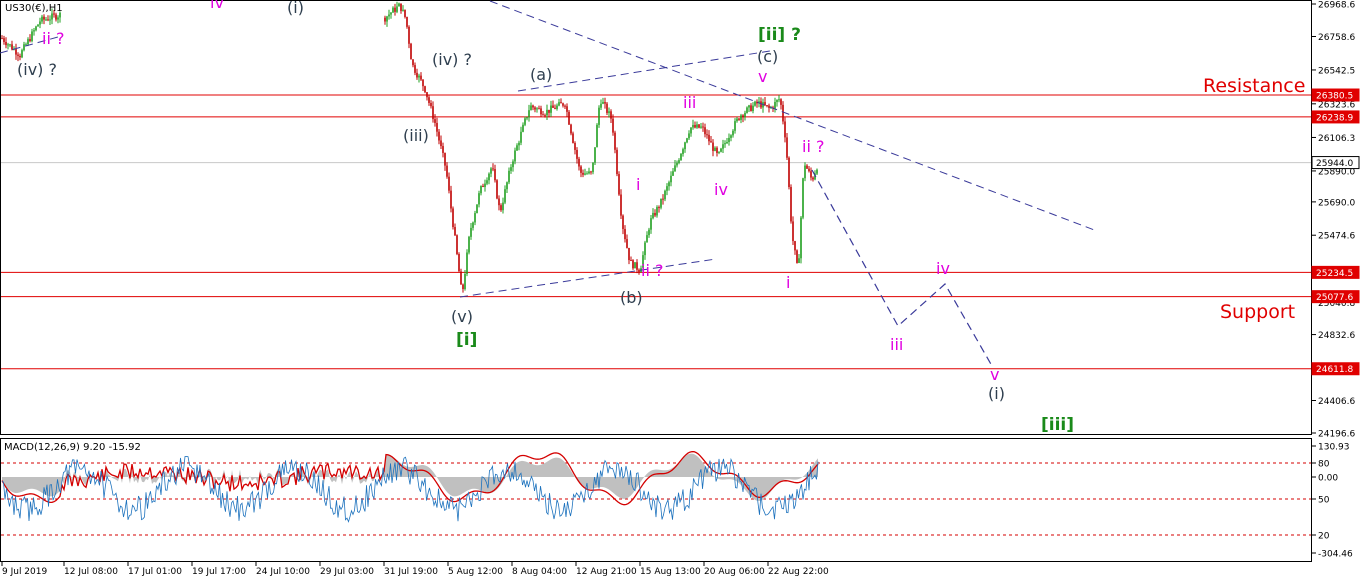 The image size is (1361, 586). What do you see at coordinates (1334, 118) in the screenshot?
I see `price-tag-text-resistance-lower: 26238.9` at bounding box center [1334, 118].